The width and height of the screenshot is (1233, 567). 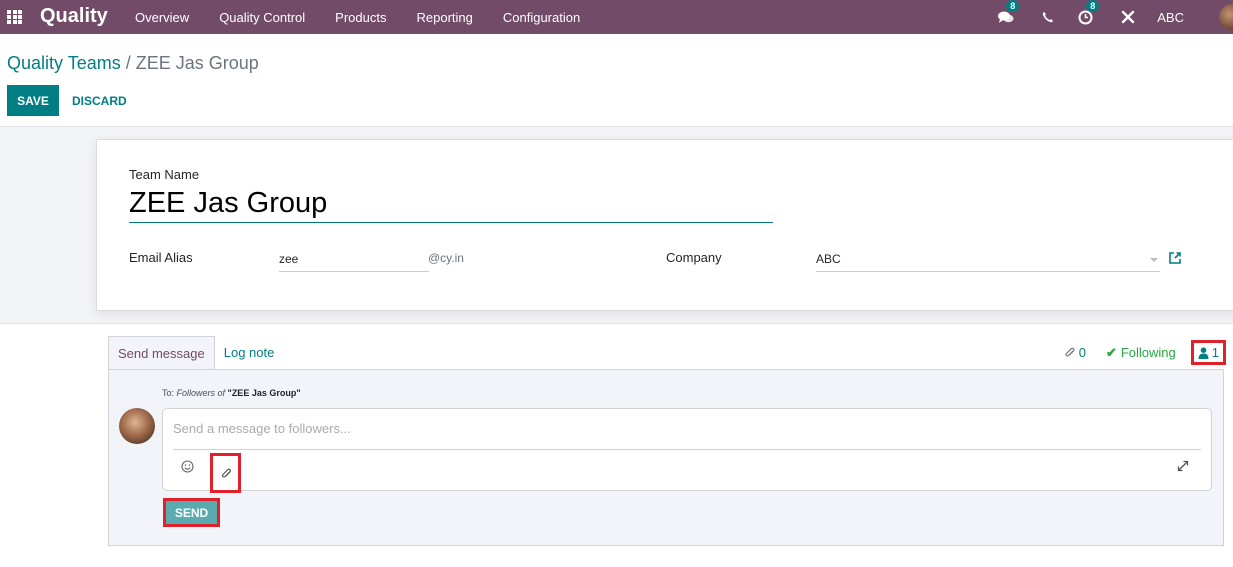 What do you see at coordinates (1110, 17) in the screenshot?
I see `systray: 8 8 ABC` at bounding box center [1110, 17].